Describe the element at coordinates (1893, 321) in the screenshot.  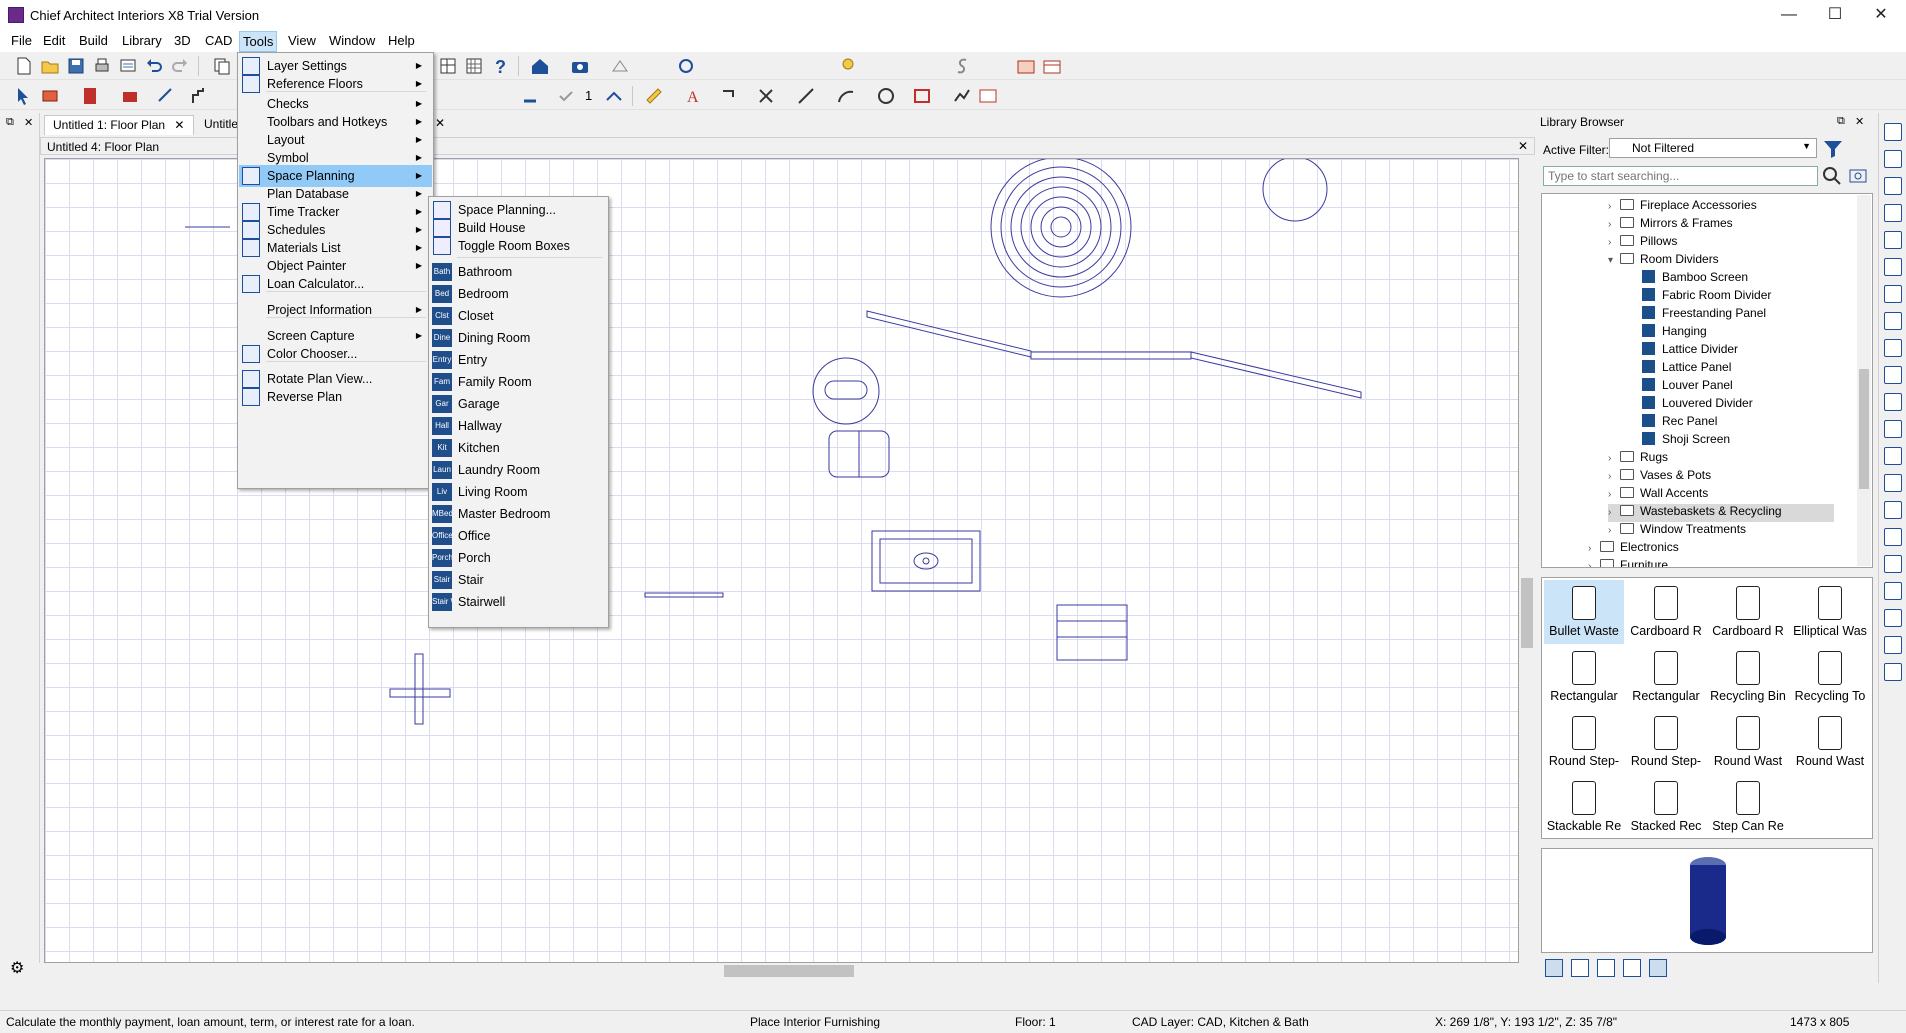
I see `layers-icon` at that location.